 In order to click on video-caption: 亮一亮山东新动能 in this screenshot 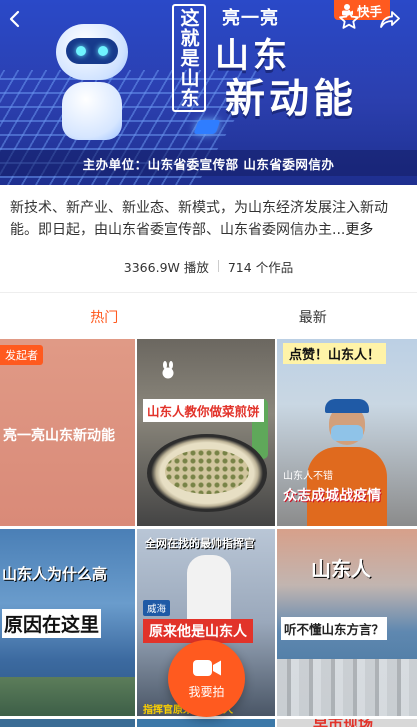, I will do `click(59, 436)`.